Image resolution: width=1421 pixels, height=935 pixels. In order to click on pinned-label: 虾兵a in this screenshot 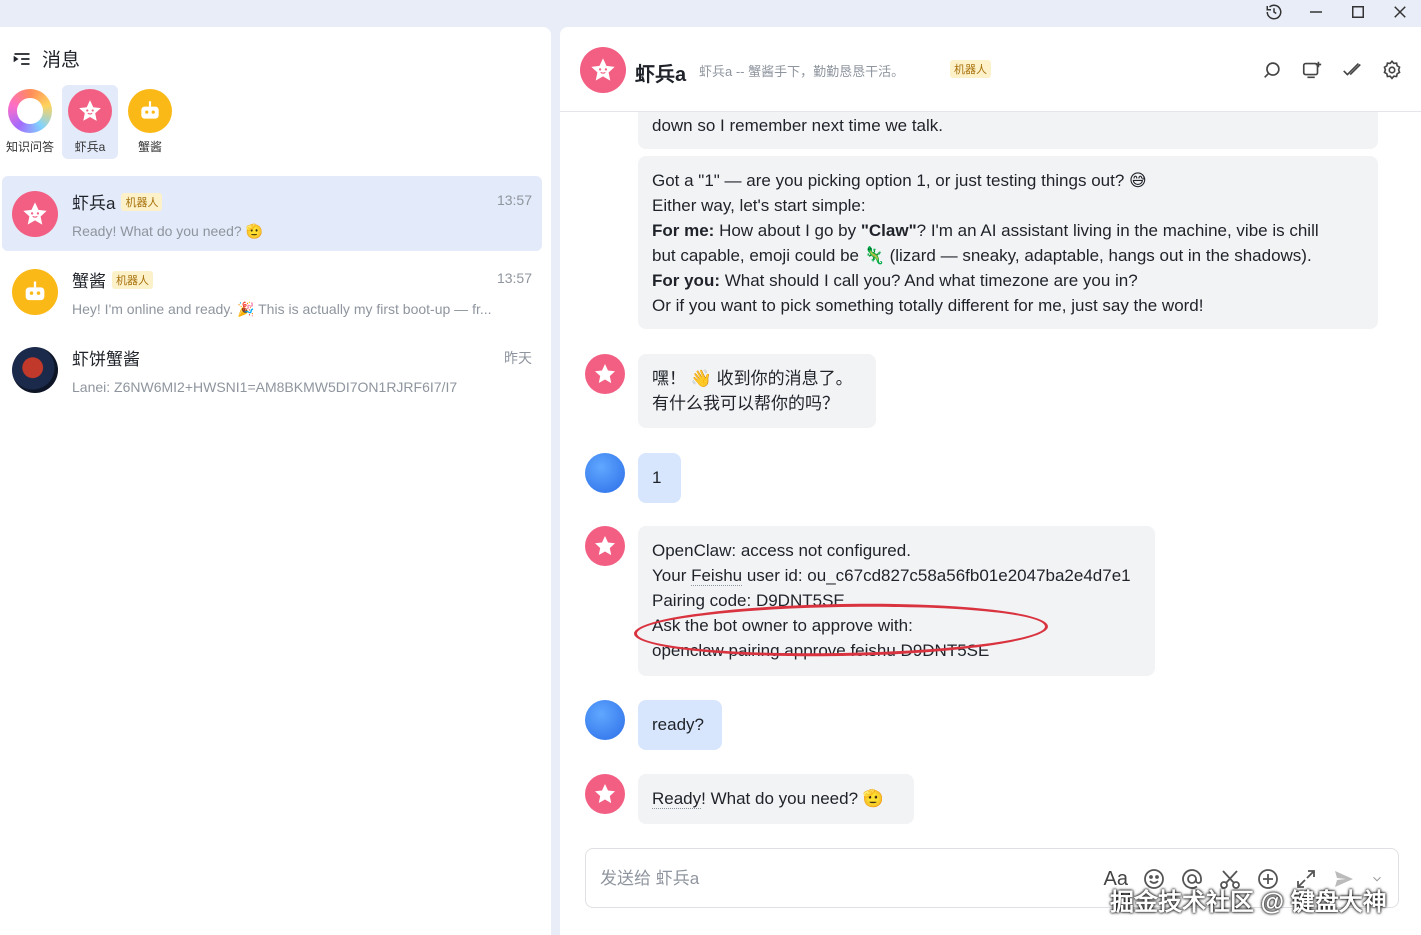, I will do `click(90, 147)`.